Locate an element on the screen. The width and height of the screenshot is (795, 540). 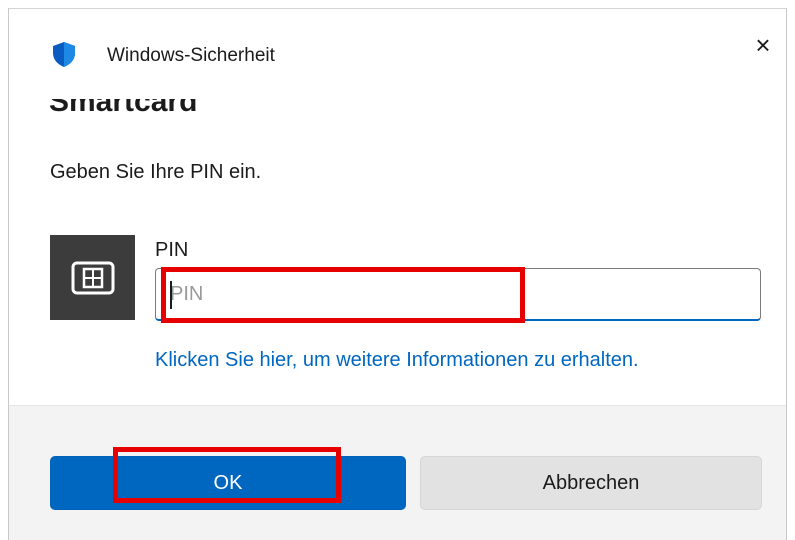
pin-input is located at coordinates (458, 294).